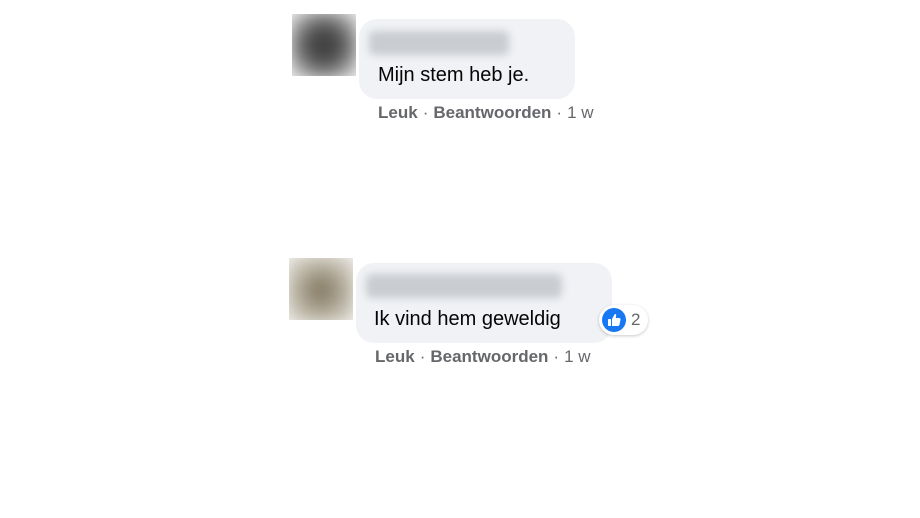  What do you see at coordinates (484, 303) in the screenshot?
I see `comment-bubble: Ik vind hem geweldig` at bounding box center [484, 303].